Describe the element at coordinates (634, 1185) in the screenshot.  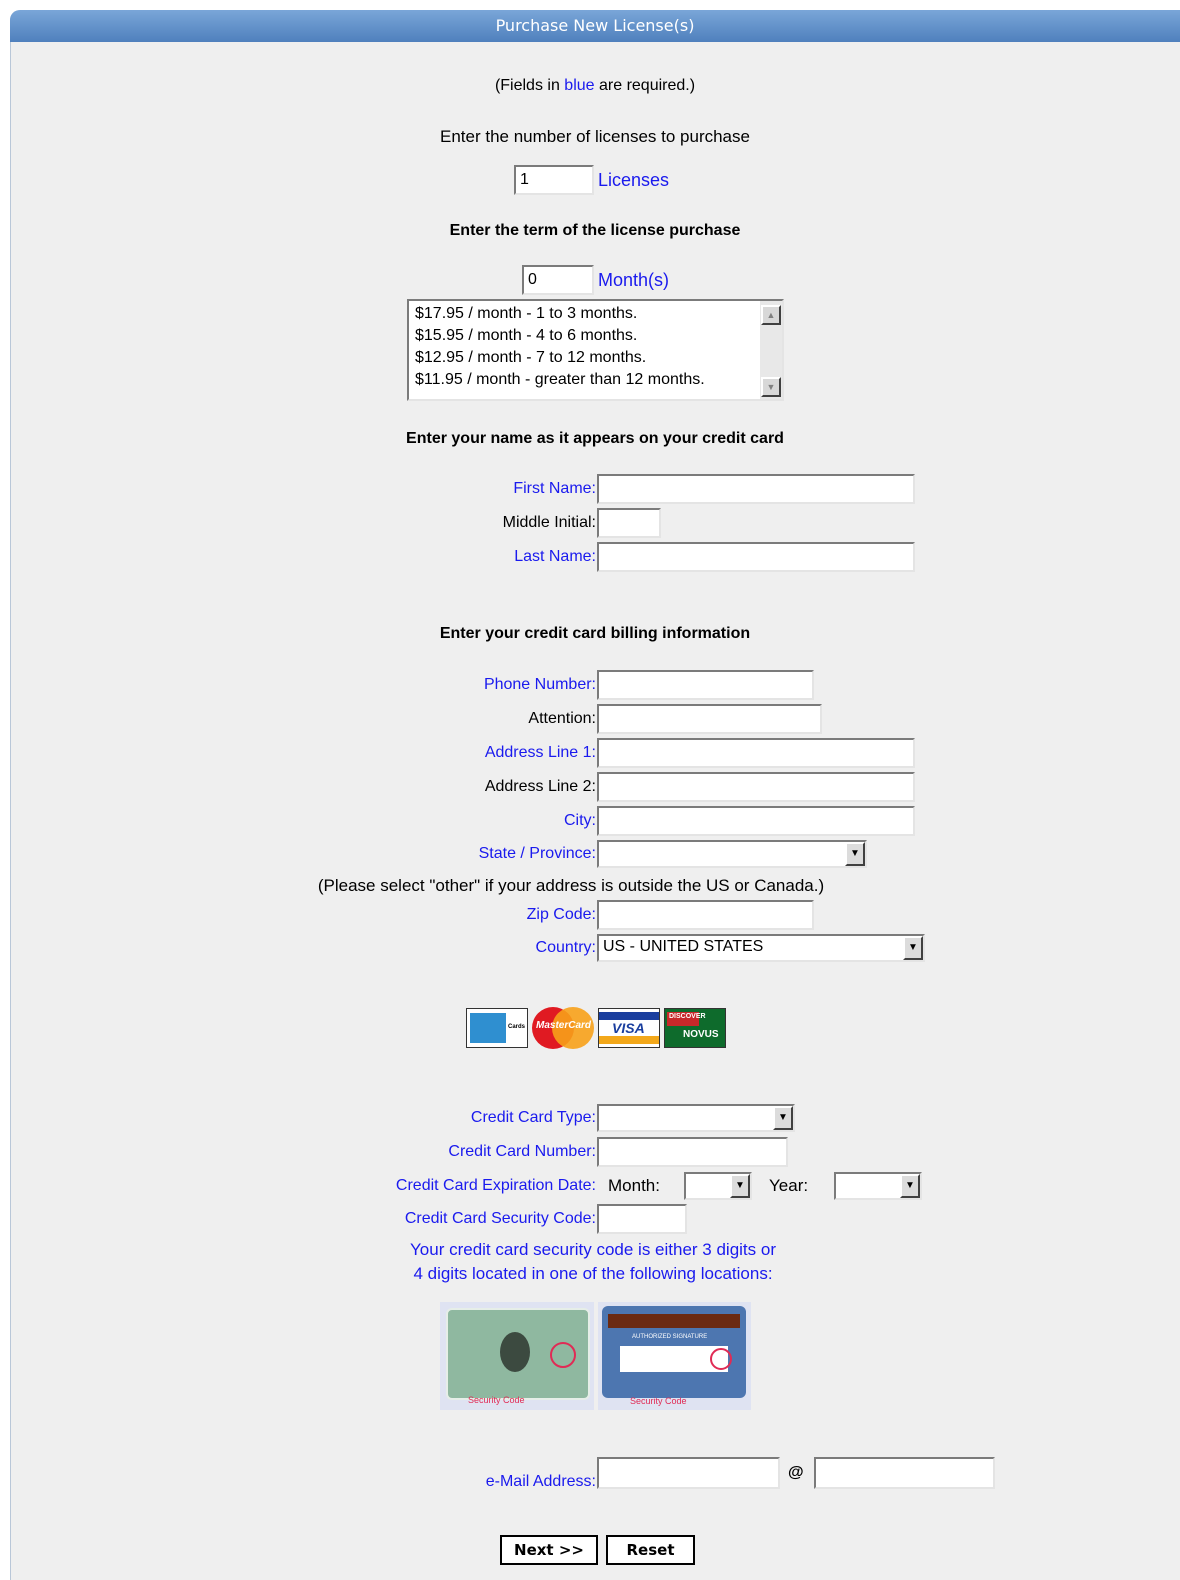
I see `expiration-month-label: Month:` at that location.